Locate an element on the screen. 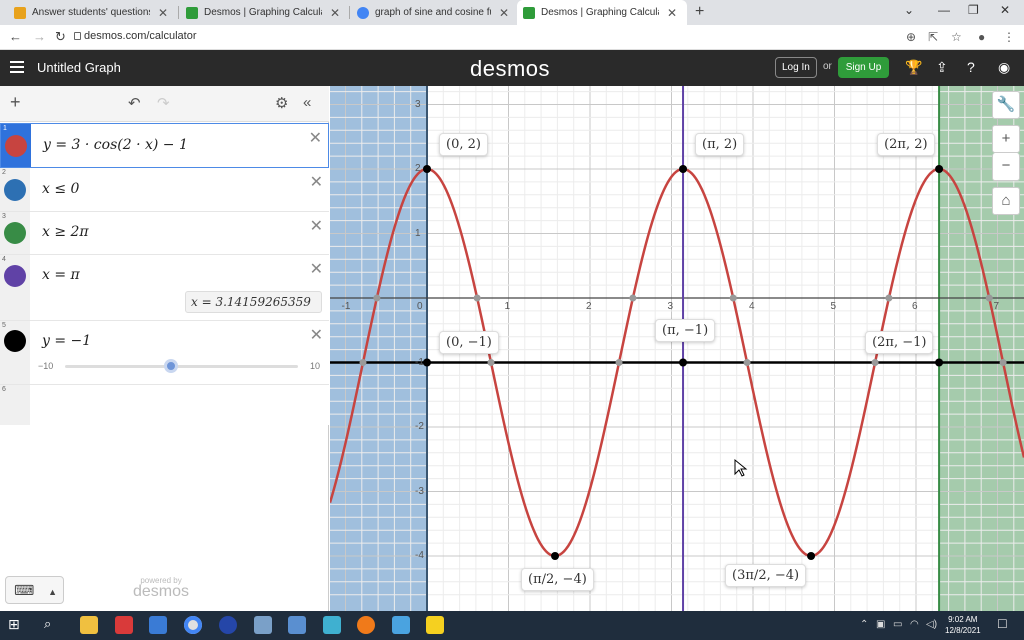  expression-row: 3 x ≥ 2π ✕ is located at coordinates (164, 233).